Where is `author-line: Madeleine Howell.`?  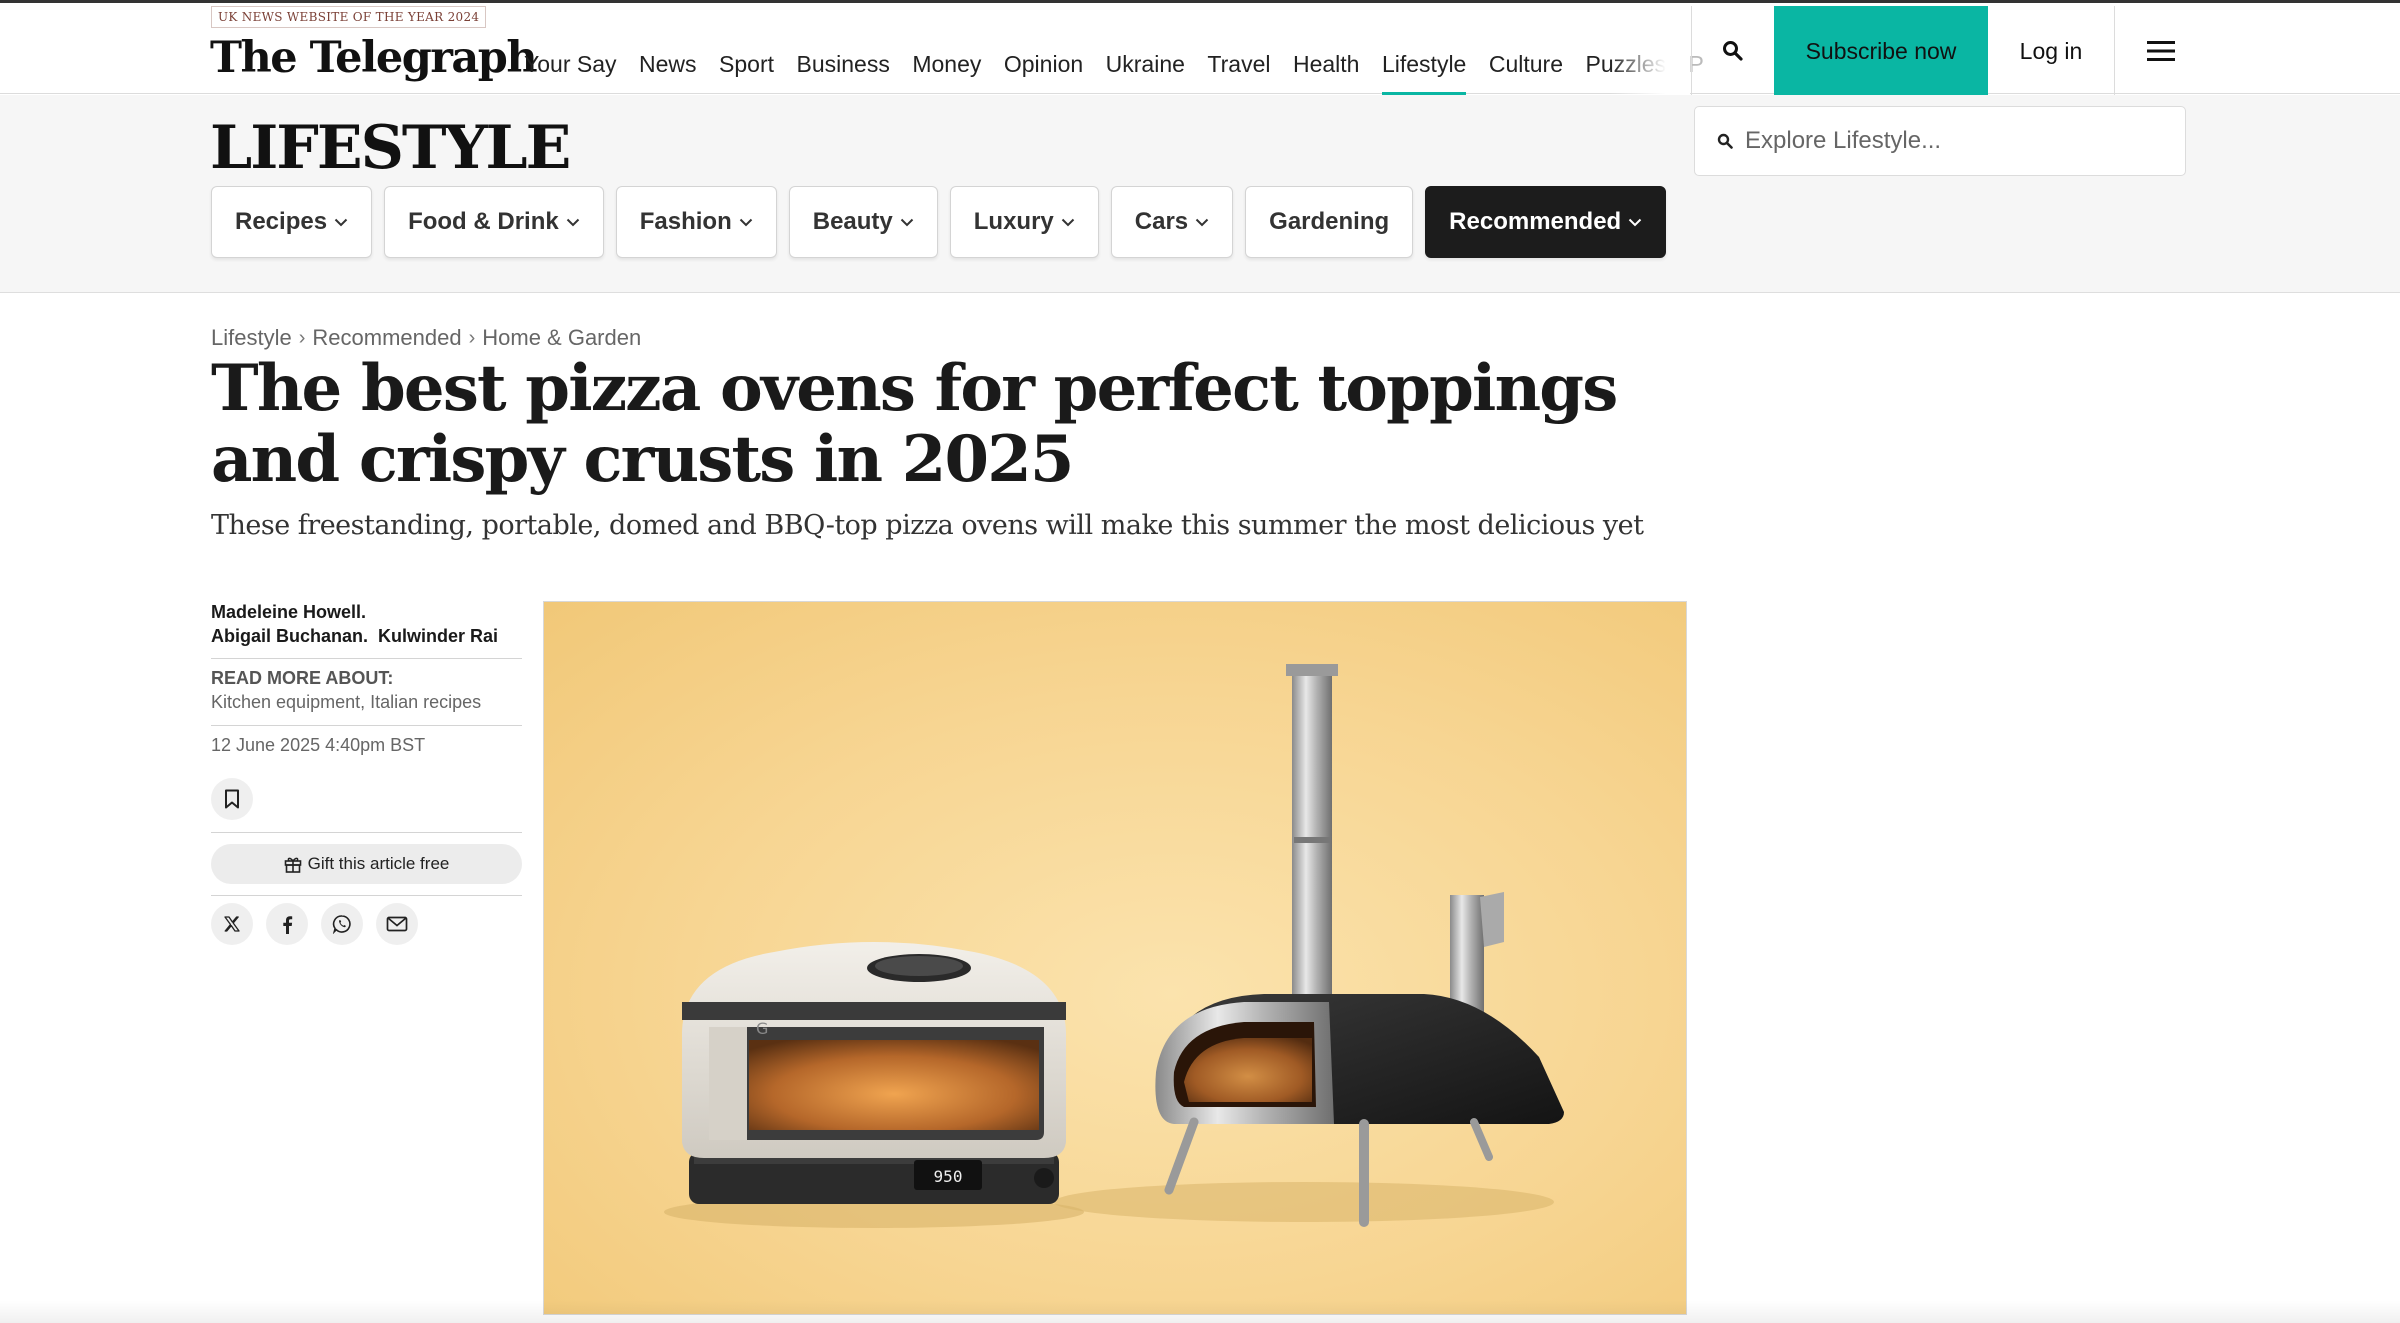 author-line: Madeleine Howell. is located at coordinates (366, 612).